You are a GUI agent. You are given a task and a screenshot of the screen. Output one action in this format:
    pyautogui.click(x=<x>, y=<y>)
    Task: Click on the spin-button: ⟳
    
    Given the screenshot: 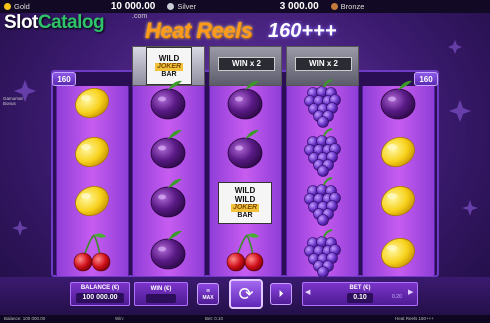 What is the action you would take?
    pyautogui.click(x=246, y=294)
    